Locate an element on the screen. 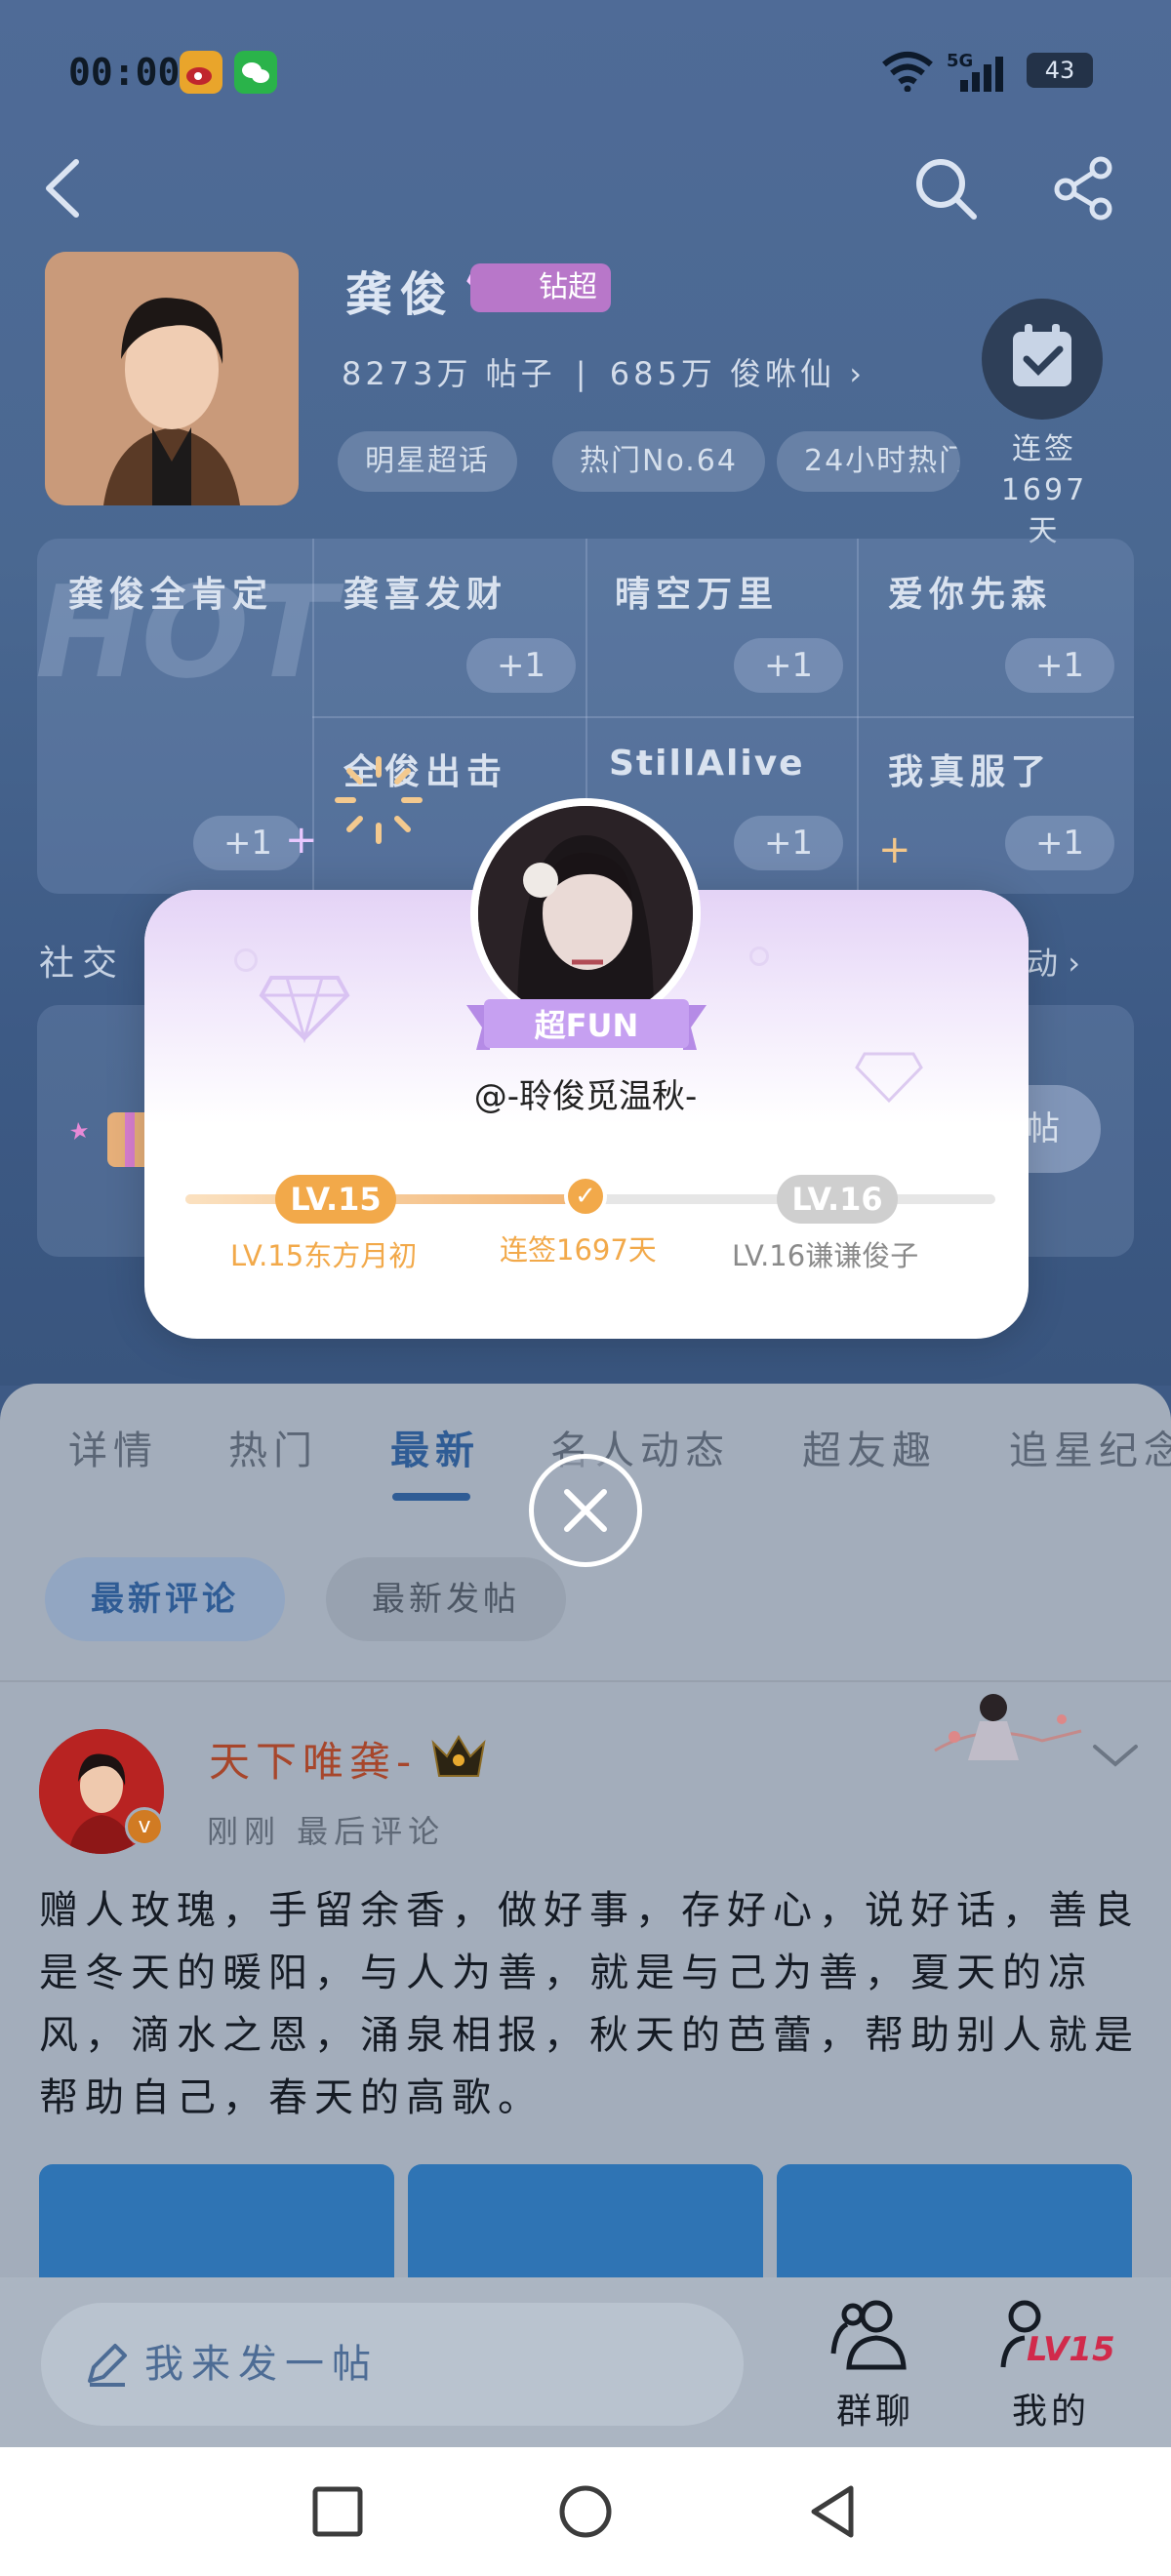  tag-cell-title: 我真服了 is located at coordinates (970, 769).